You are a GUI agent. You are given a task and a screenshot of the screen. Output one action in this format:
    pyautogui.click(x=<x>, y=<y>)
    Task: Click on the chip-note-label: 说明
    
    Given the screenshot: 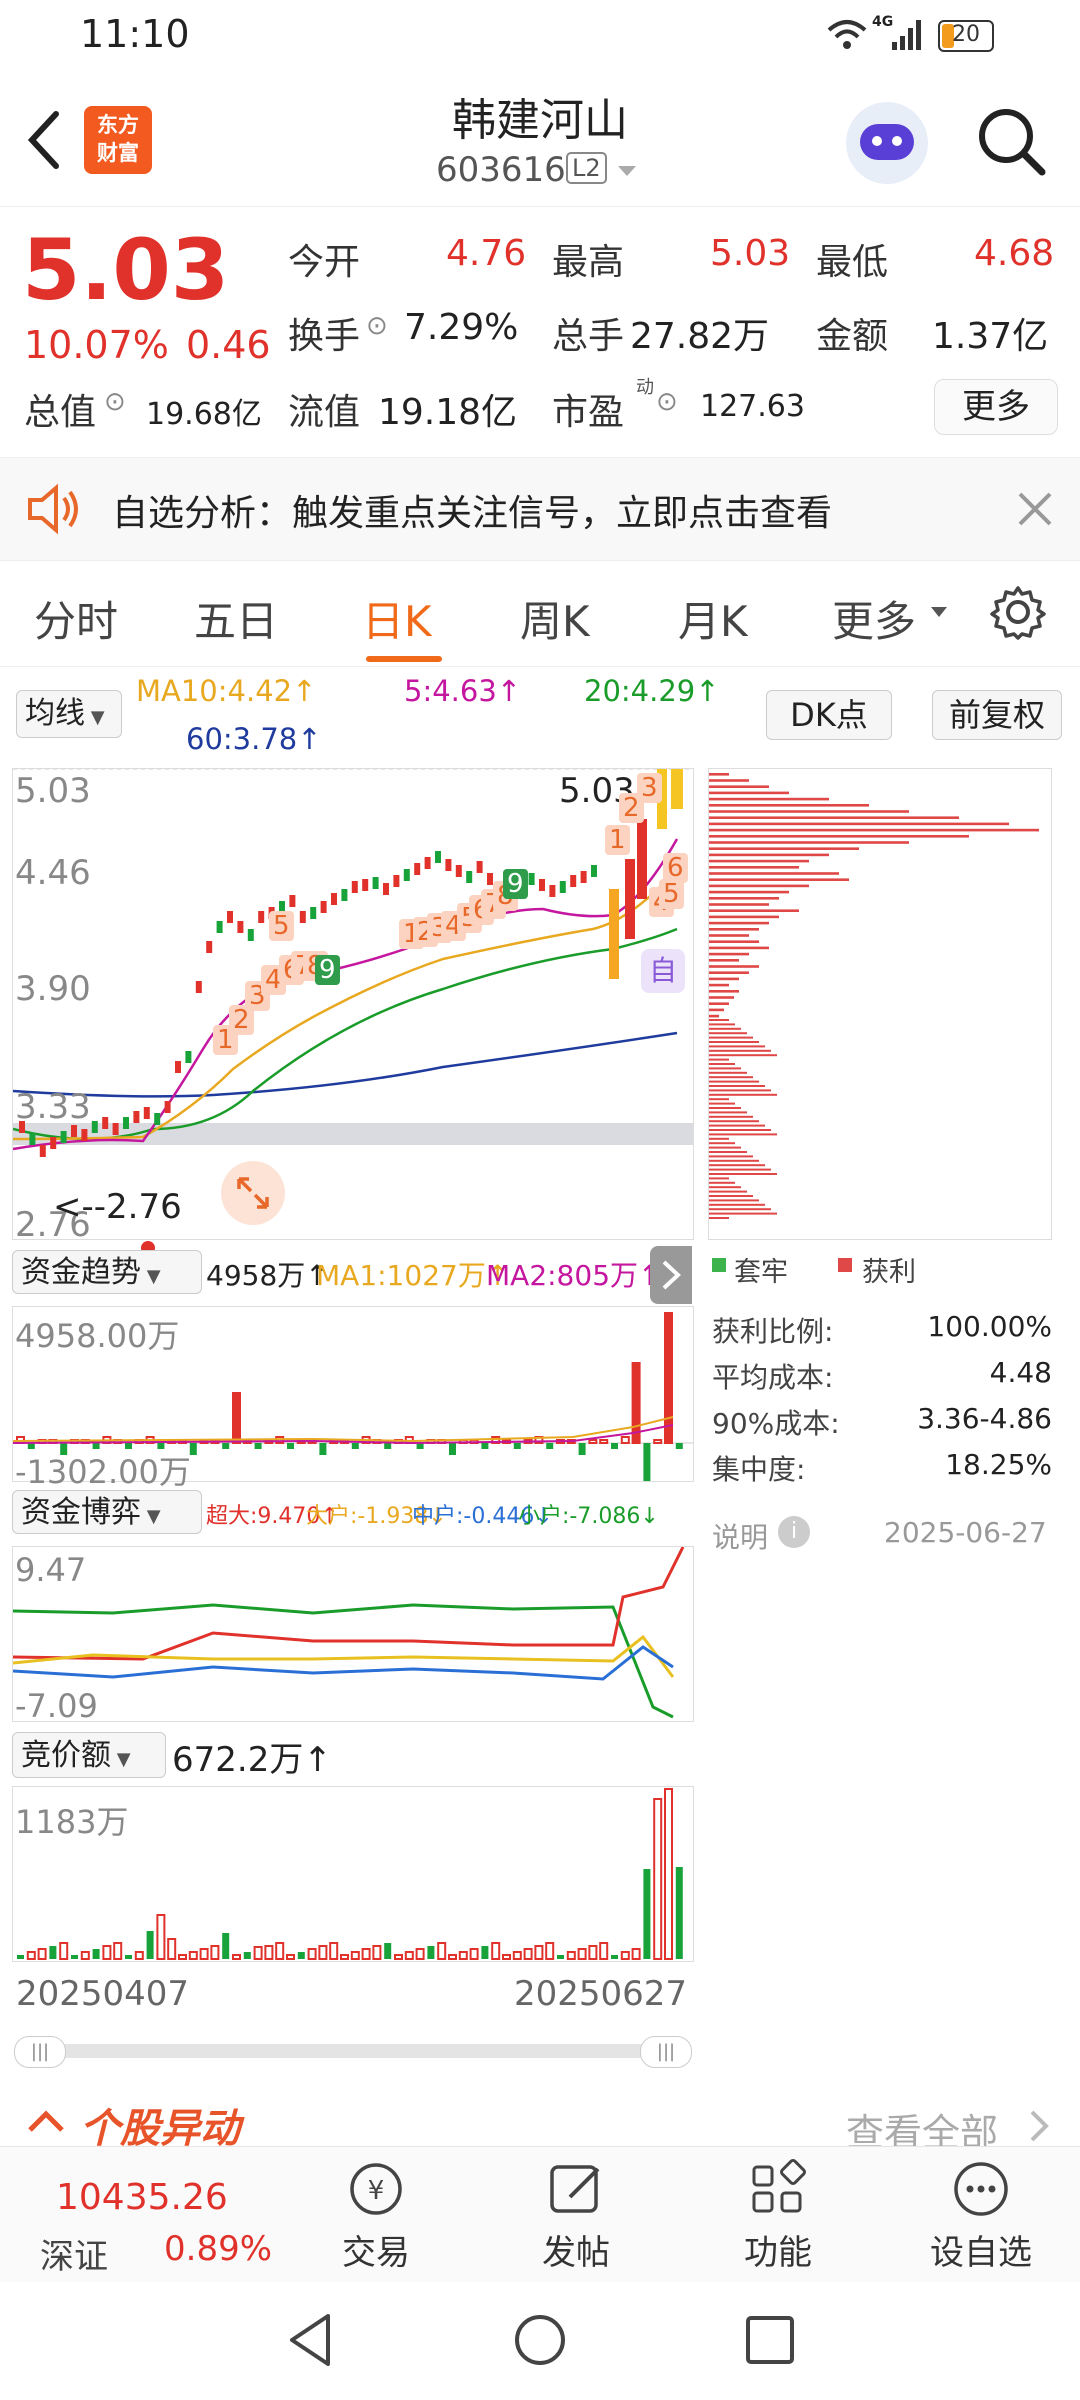 What is the action you would take?
    pyautogui.click(x=740, y=1536)
    